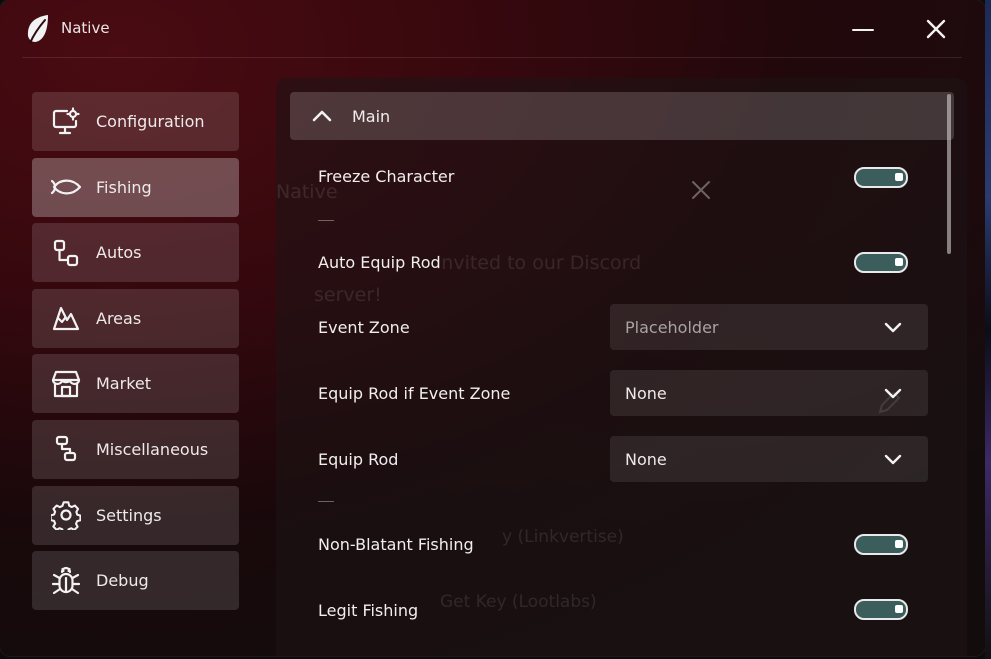 The height and width of the screenshot is (659, 991). What do you see at coordinates (492, 57) in the screenshot?
I see `title-divider` at bounding box center [492, 57].